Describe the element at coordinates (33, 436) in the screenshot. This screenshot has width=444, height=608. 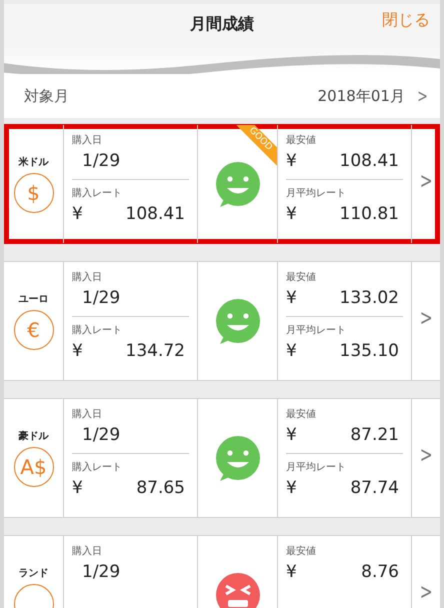
I see `currency-name: 豪ドル` at that location.